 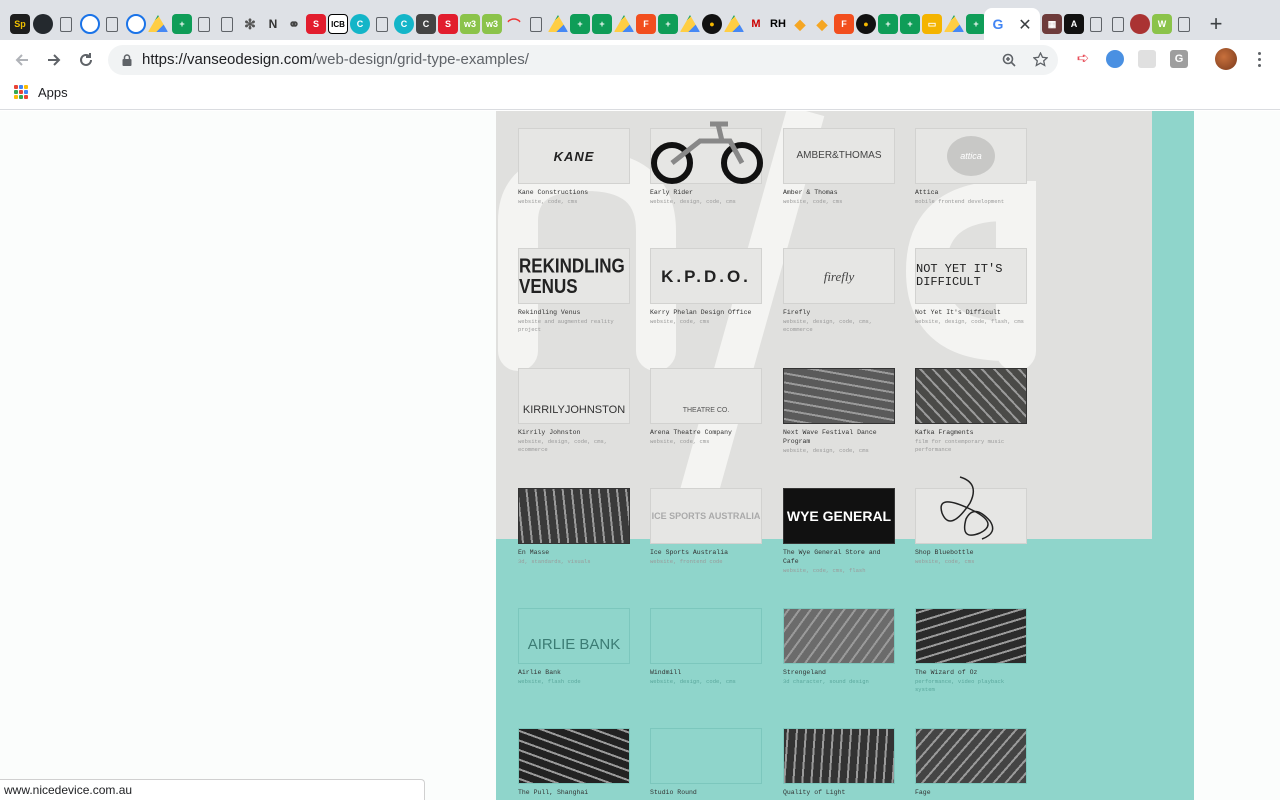 What do you see at coordinates (20, 24) in the screenshot?
I see `tab-sp-icon: Sp` at bounding box center [20, 24].